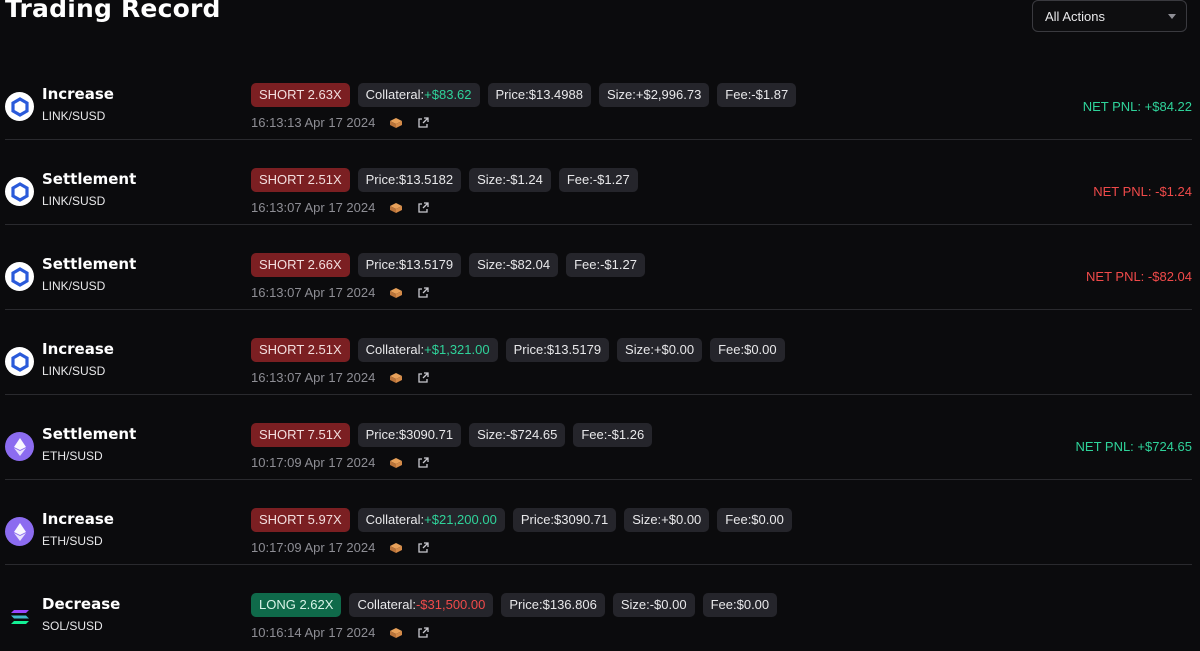 Image resolution: width=1200 pixels, height=651 pixels. I want to click on price-tag: Price:$13.5182, so click(409, 180).